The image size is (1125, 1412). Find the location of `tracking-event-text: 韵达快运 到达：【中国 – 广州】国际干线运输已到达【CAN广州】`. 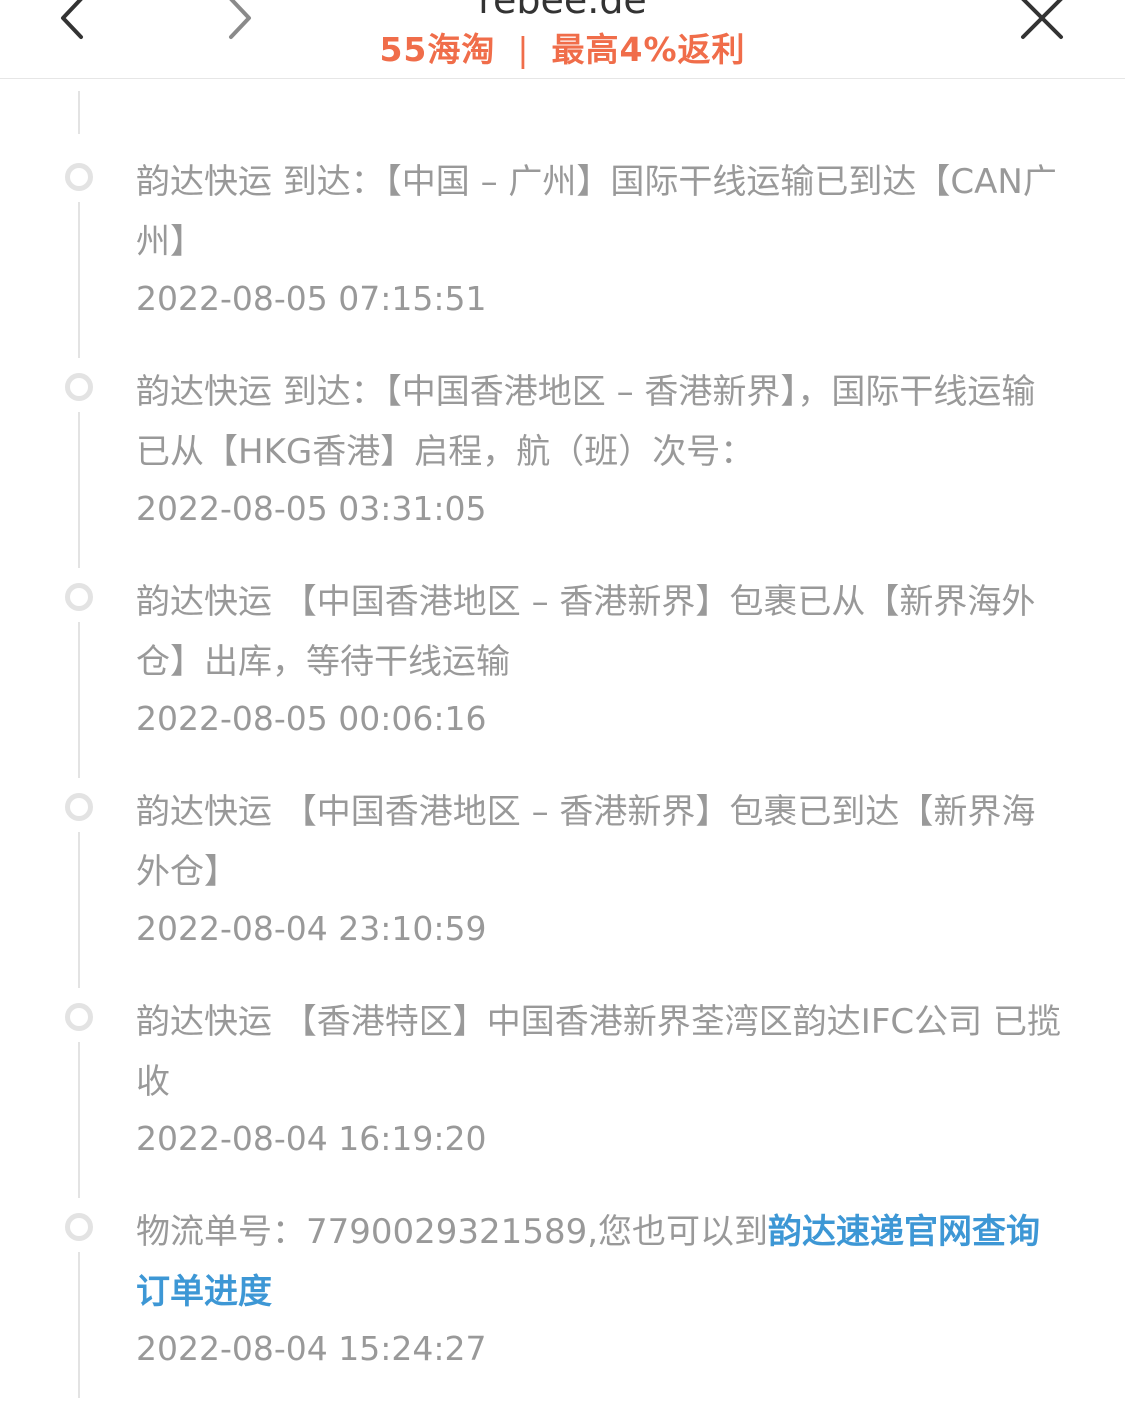

tracking-event-text: 韵达快运 到达：【中国 – 广州】国际干线运输已到达【CAN广州】 is located at coordinates (596, 212).